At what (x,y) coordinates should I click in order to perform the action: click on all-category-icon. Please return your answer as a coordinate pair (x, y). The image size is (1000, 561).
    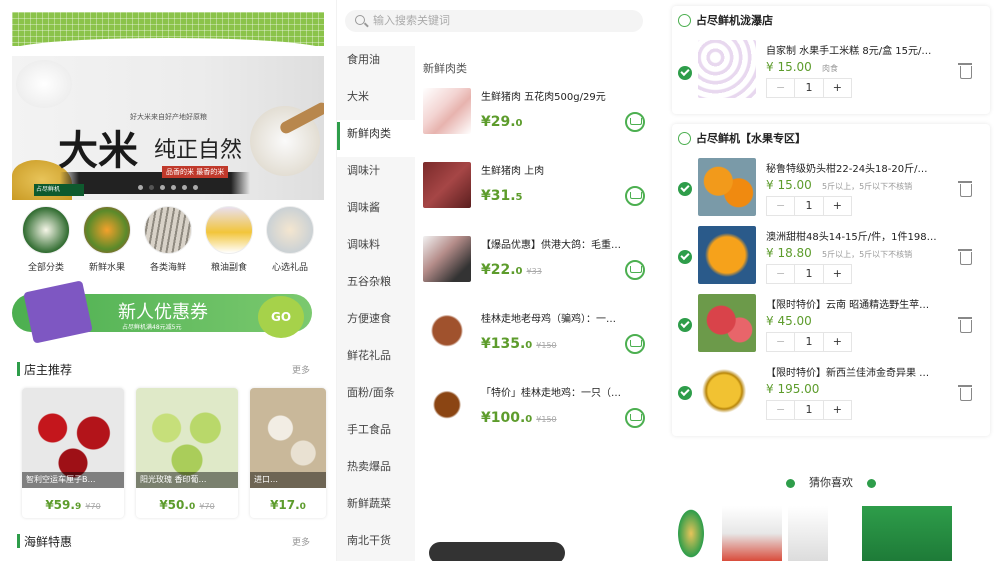
    Looking at the image, I should click on (46, 230).